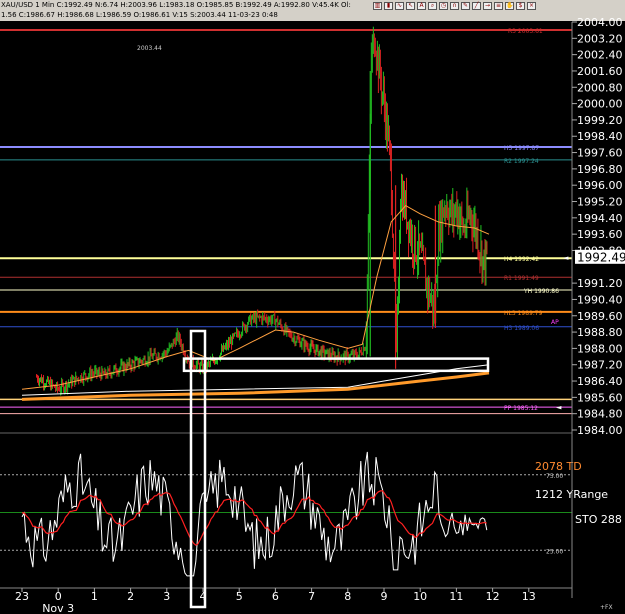 The width and height of the screenshot is (625, 614). I want to click on price-tick-label: 1995.20, so click(600, 202).